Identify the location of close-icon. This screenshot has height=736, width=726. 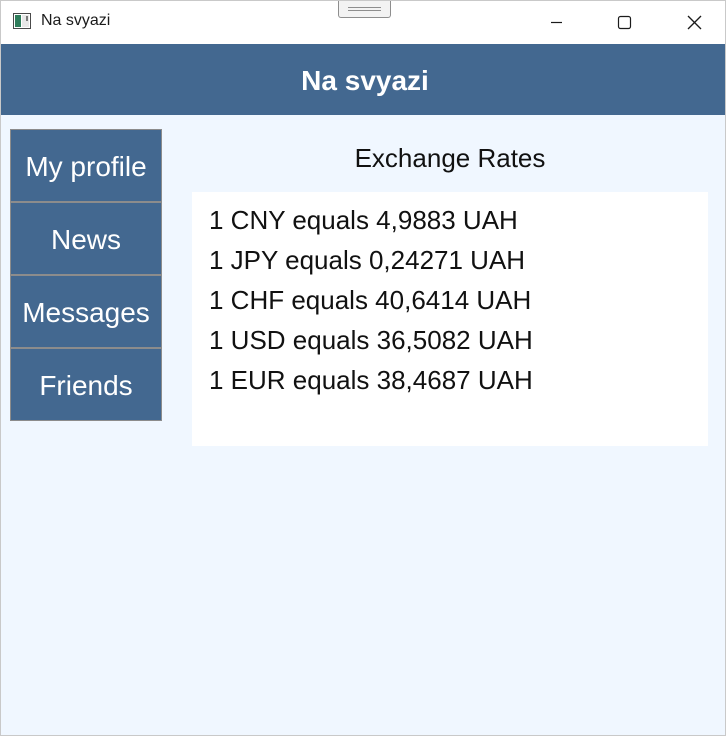
(694, 22).